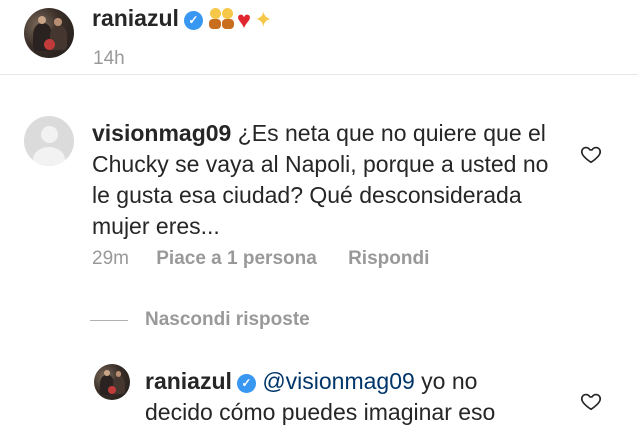  Describe the element at coordinates (263, 19) in the screenshot. I see `sparkles-emoji: ✦` at that location.